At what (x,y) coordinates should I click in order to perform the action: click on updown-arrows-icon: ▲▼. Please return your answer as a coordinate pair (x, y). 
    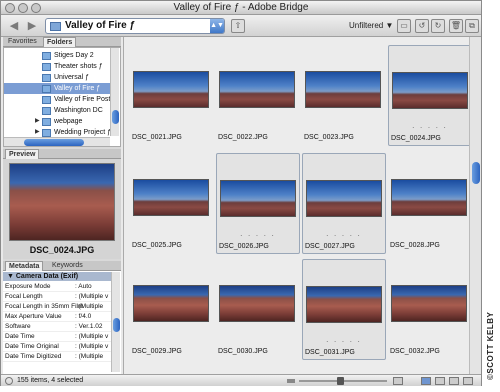
    Looking at the image, I should click on (217, 26).